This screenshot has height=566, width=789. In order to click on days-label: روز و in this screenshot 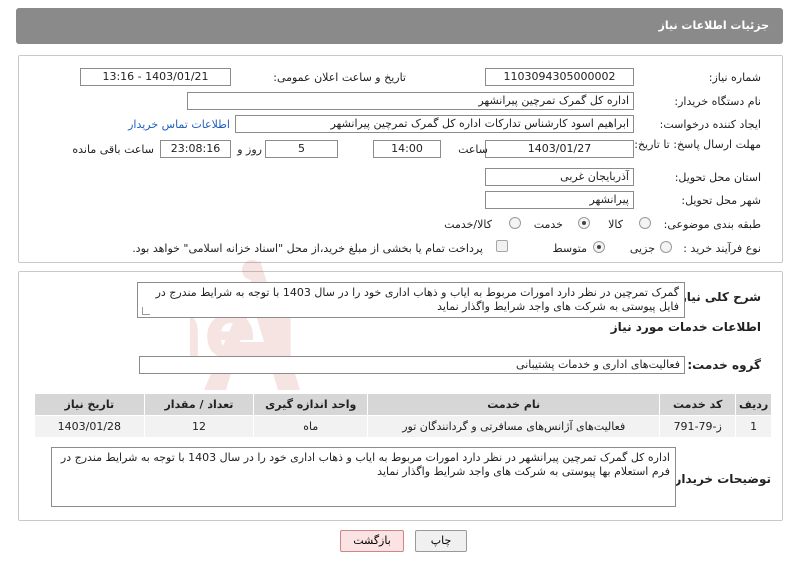, I will do `click(249, 149)`.